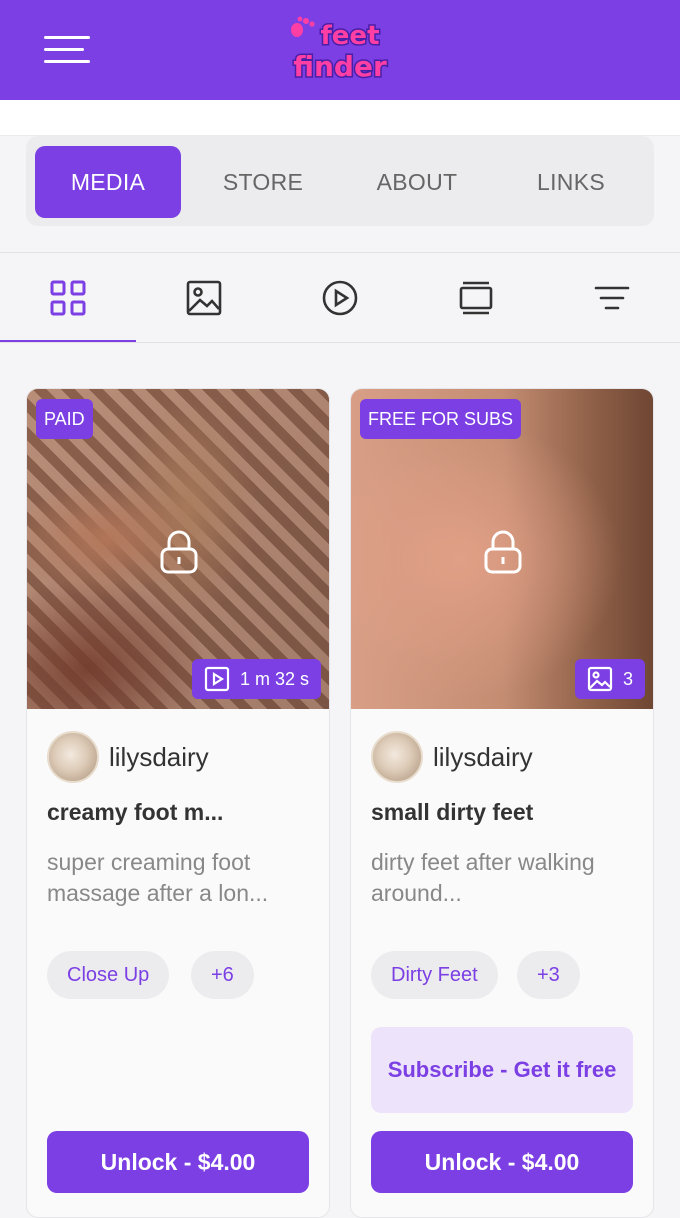  I want to click on filter-images, so click(204, 298).